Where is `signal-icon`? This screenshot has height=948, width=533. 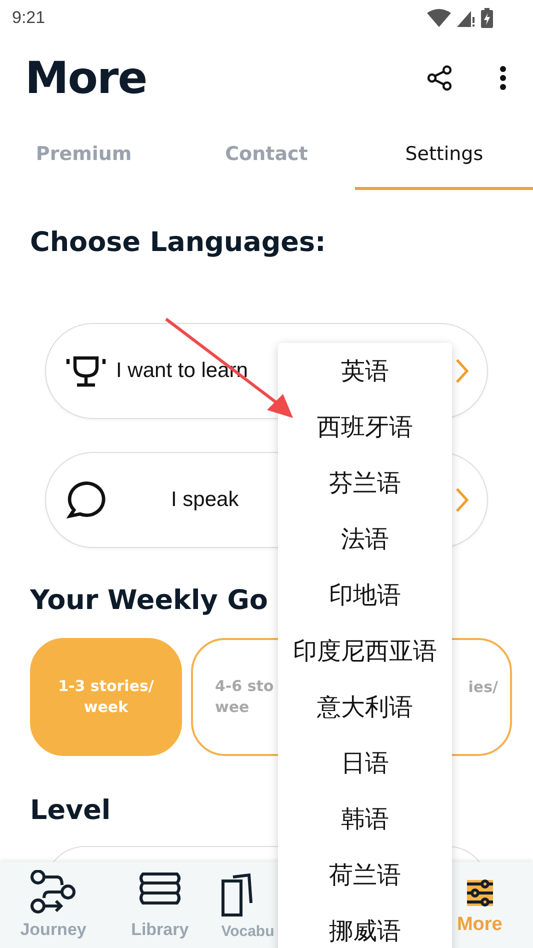 signal-icon is located at coordinates (466, 18).